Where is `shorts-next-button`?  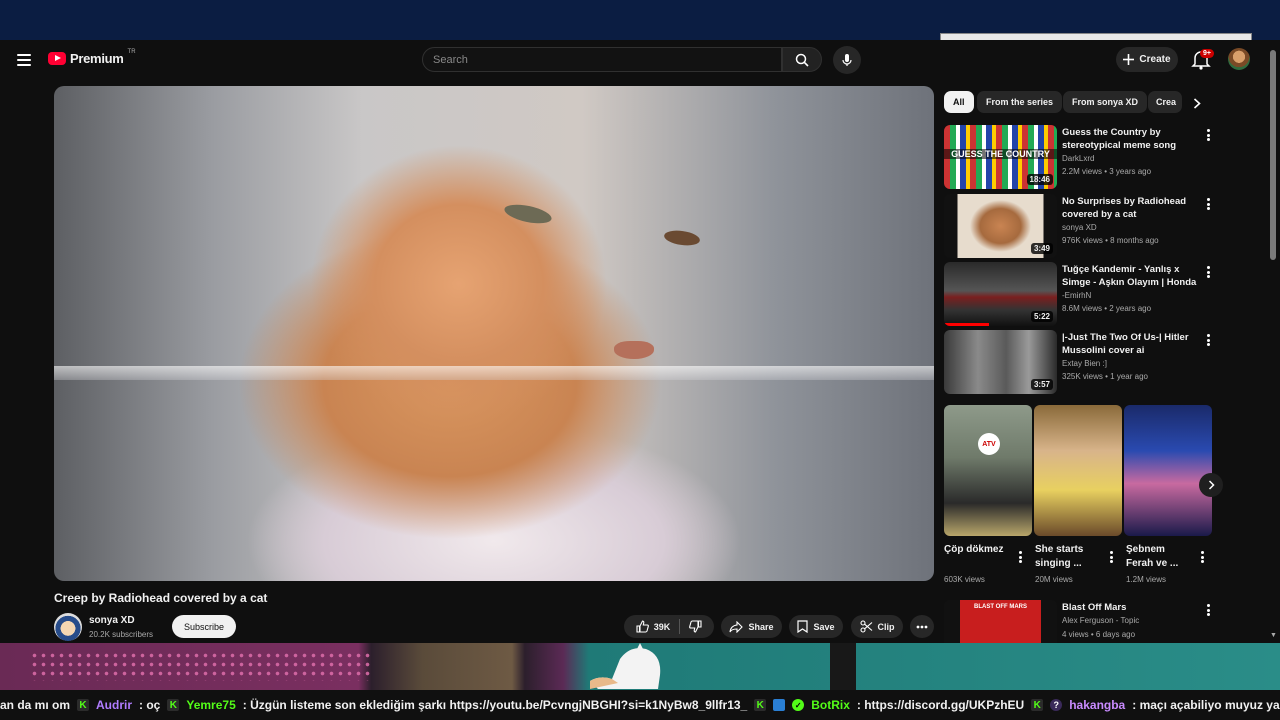
shorts-next-button is located at coordinates (1211, 485).